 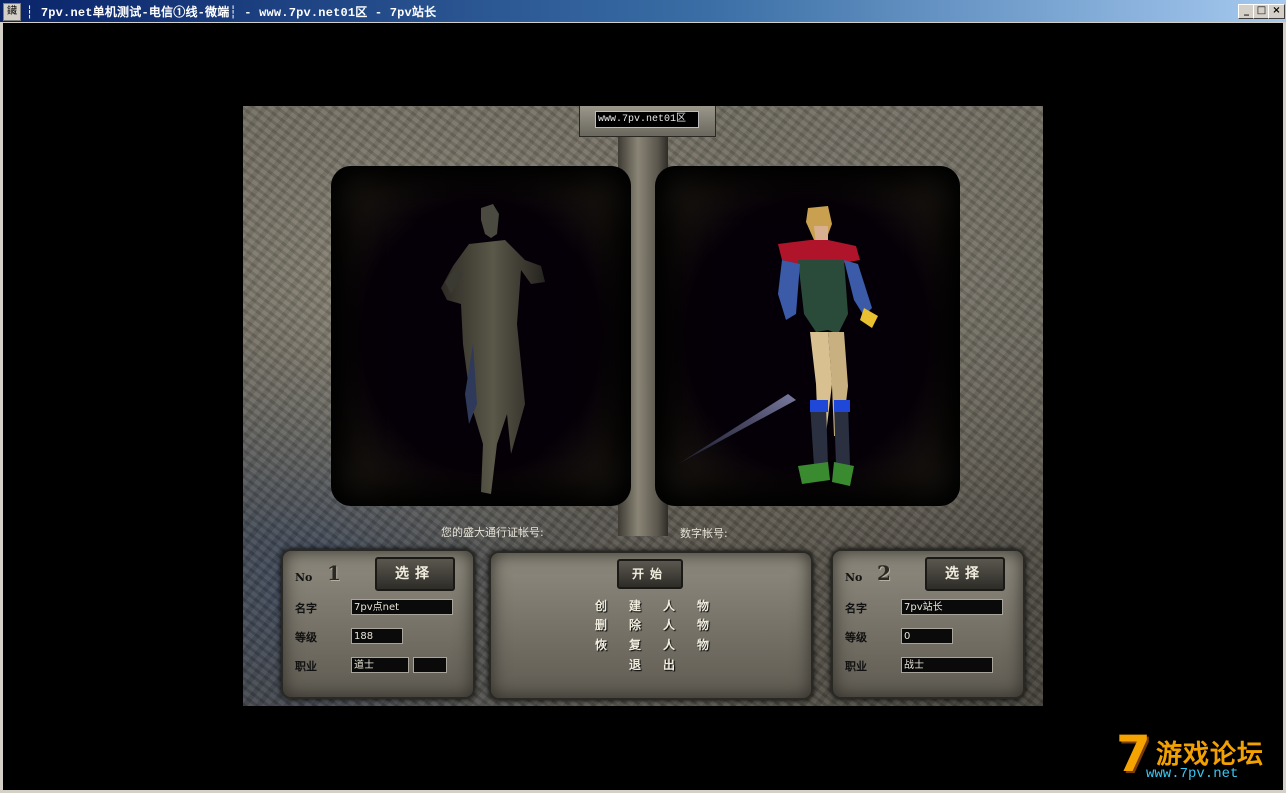 What do you see at coordinates (377, 636) in the screenshot?
I see `slot-1-level-field: 188` at bounding box center [377, 636].